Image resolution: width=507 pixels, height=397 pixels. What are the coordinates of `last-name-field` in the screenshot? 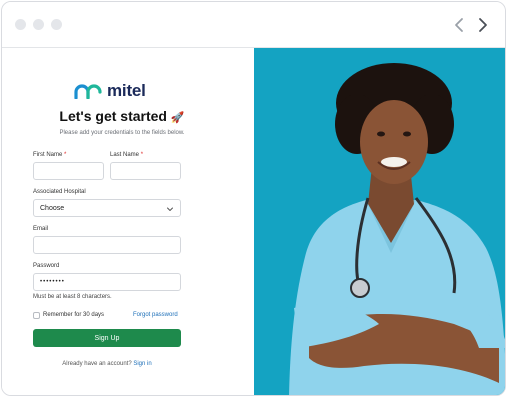 It's located at (145, 171).